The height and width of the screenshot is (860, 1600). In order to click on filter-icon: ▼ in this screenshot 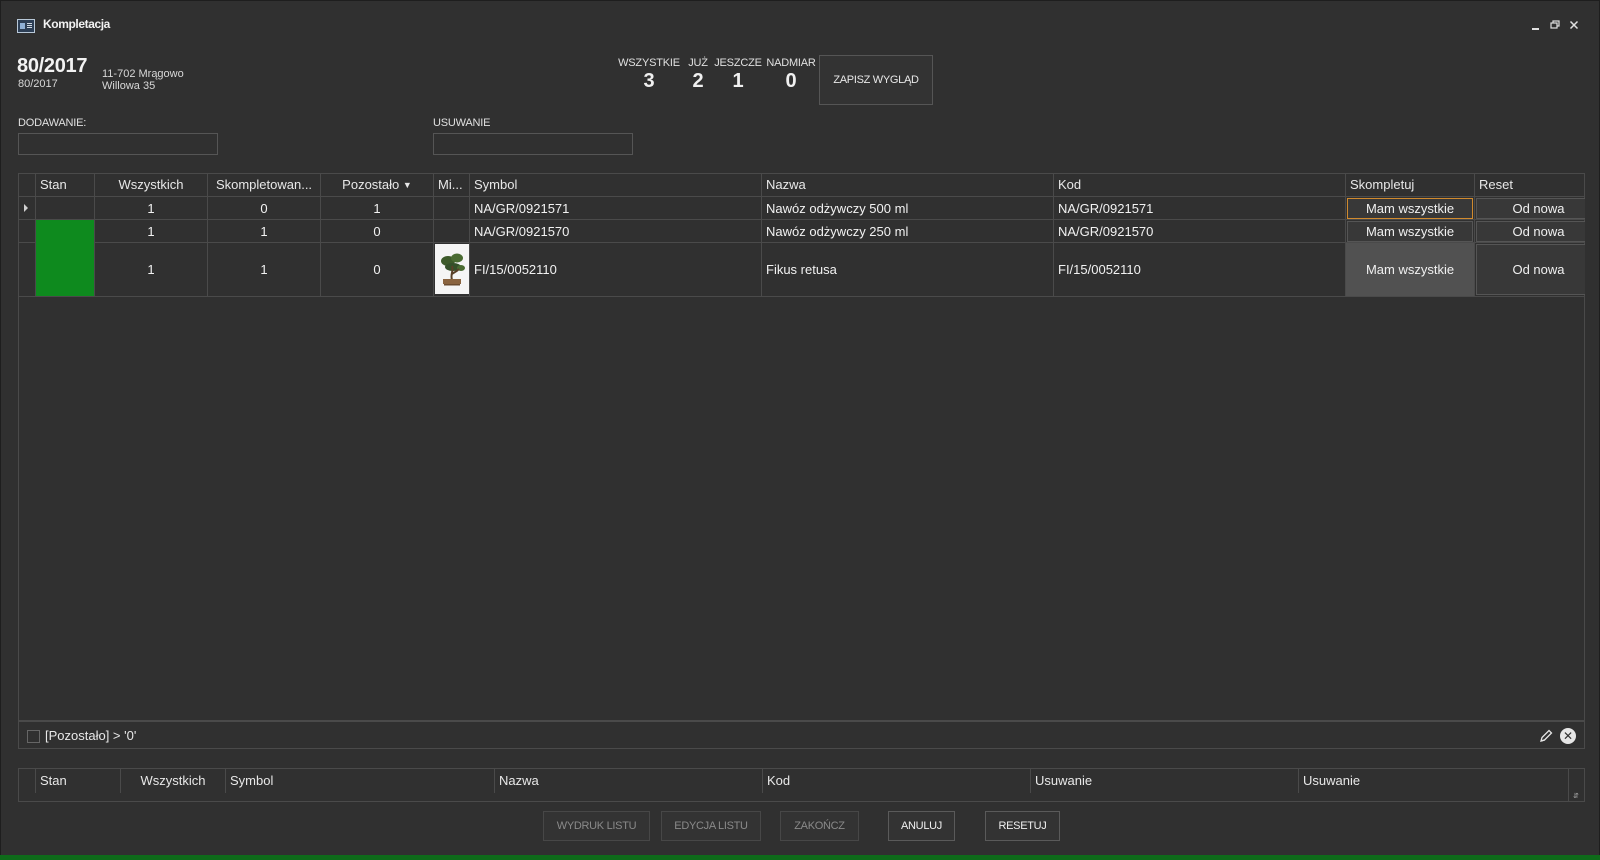, I will do `click(407, 185)`.